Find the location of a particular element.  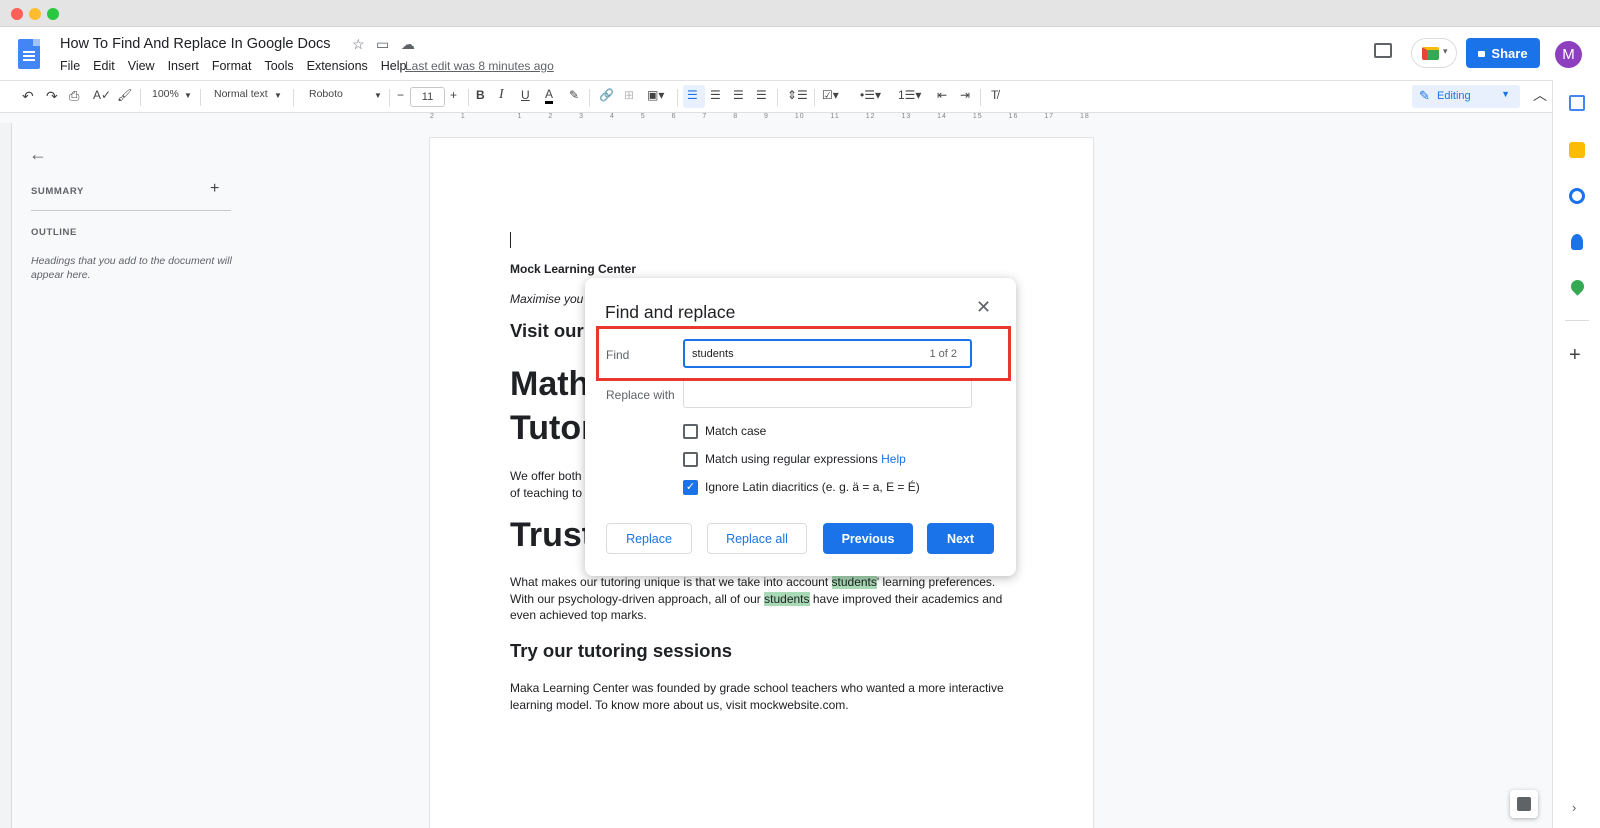

ruler-tick: 3 is located at coordinates (582, 116).